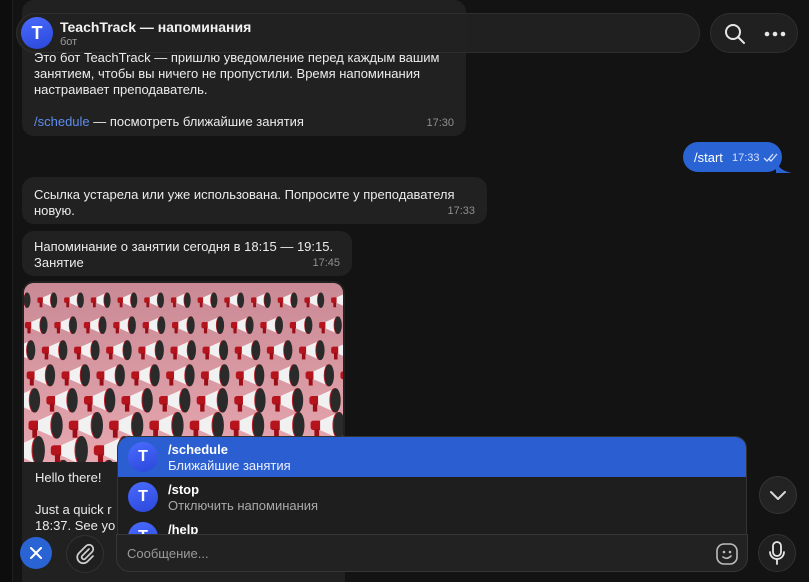 This screenshot has height=582, width=809. I want to click on attach-button, so click(85, 554).